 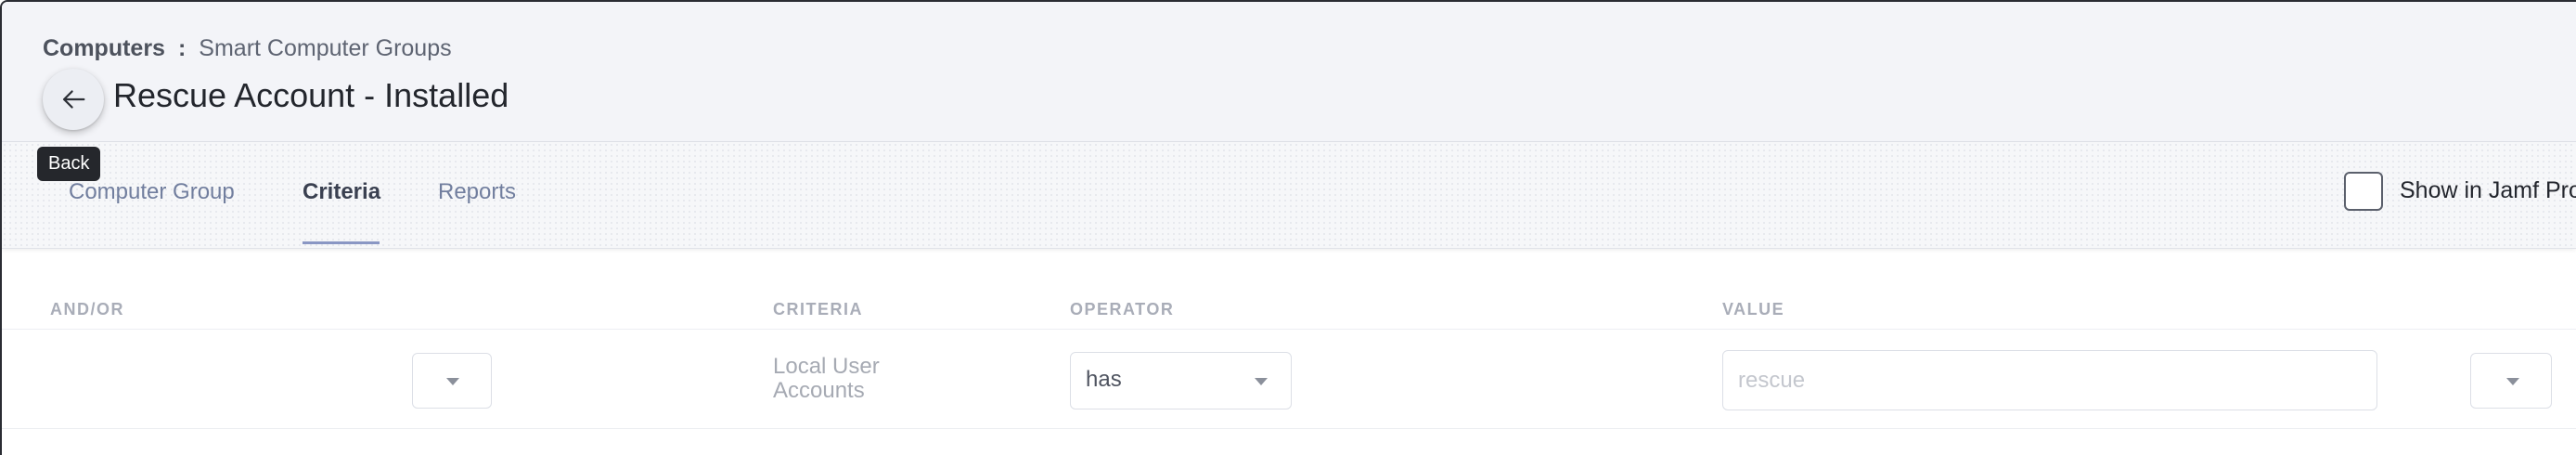 I want to click on breadcrumb: Computers: Smart Computer Groups, so click(x=247, y=48).